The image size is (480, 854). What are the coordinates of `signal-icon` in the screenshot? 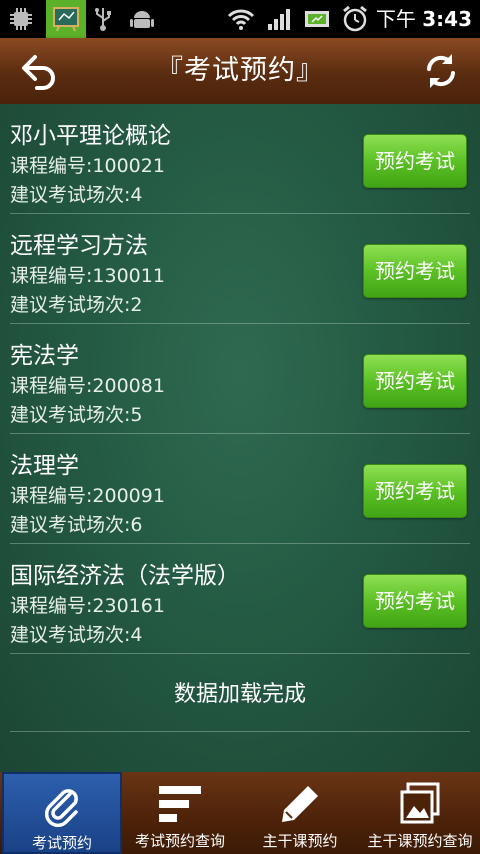 It's located at (279, 19).